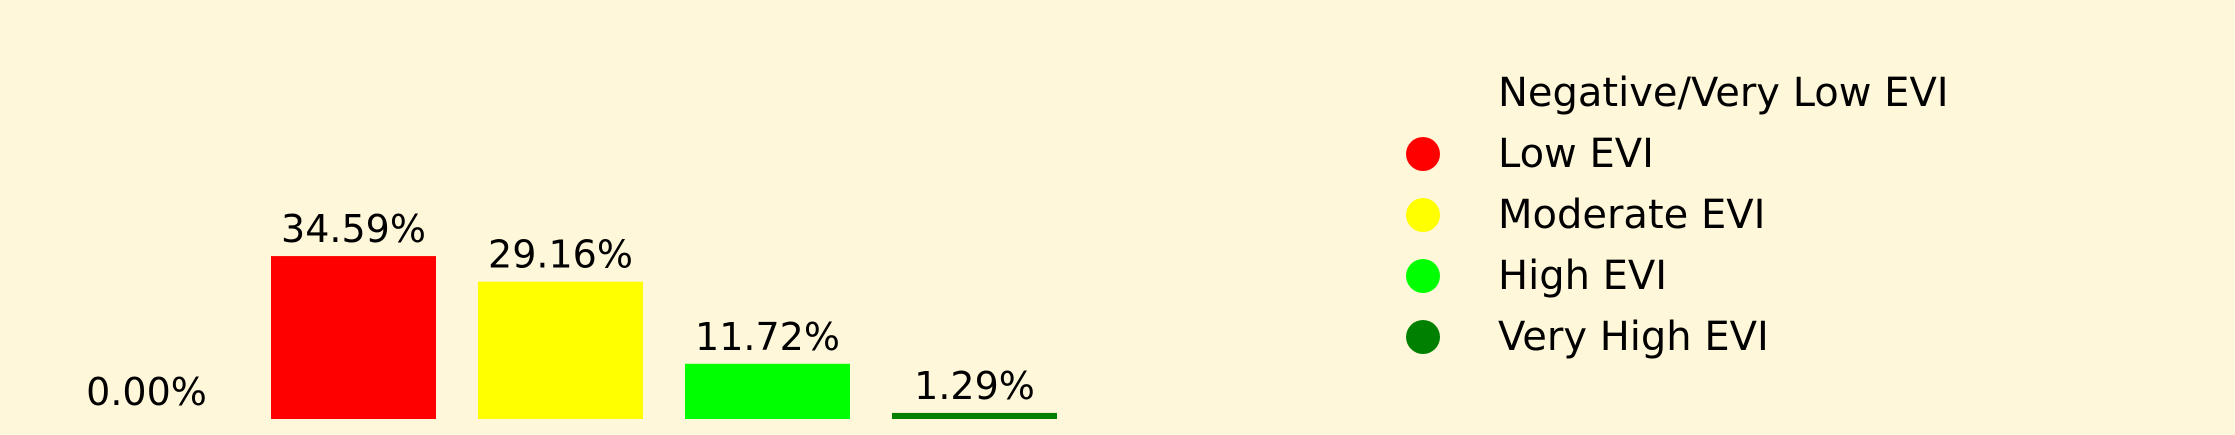 This screenshot has height=435, width=2235. I want to click on legend-label: Very High EVI, so click(1633, 336).